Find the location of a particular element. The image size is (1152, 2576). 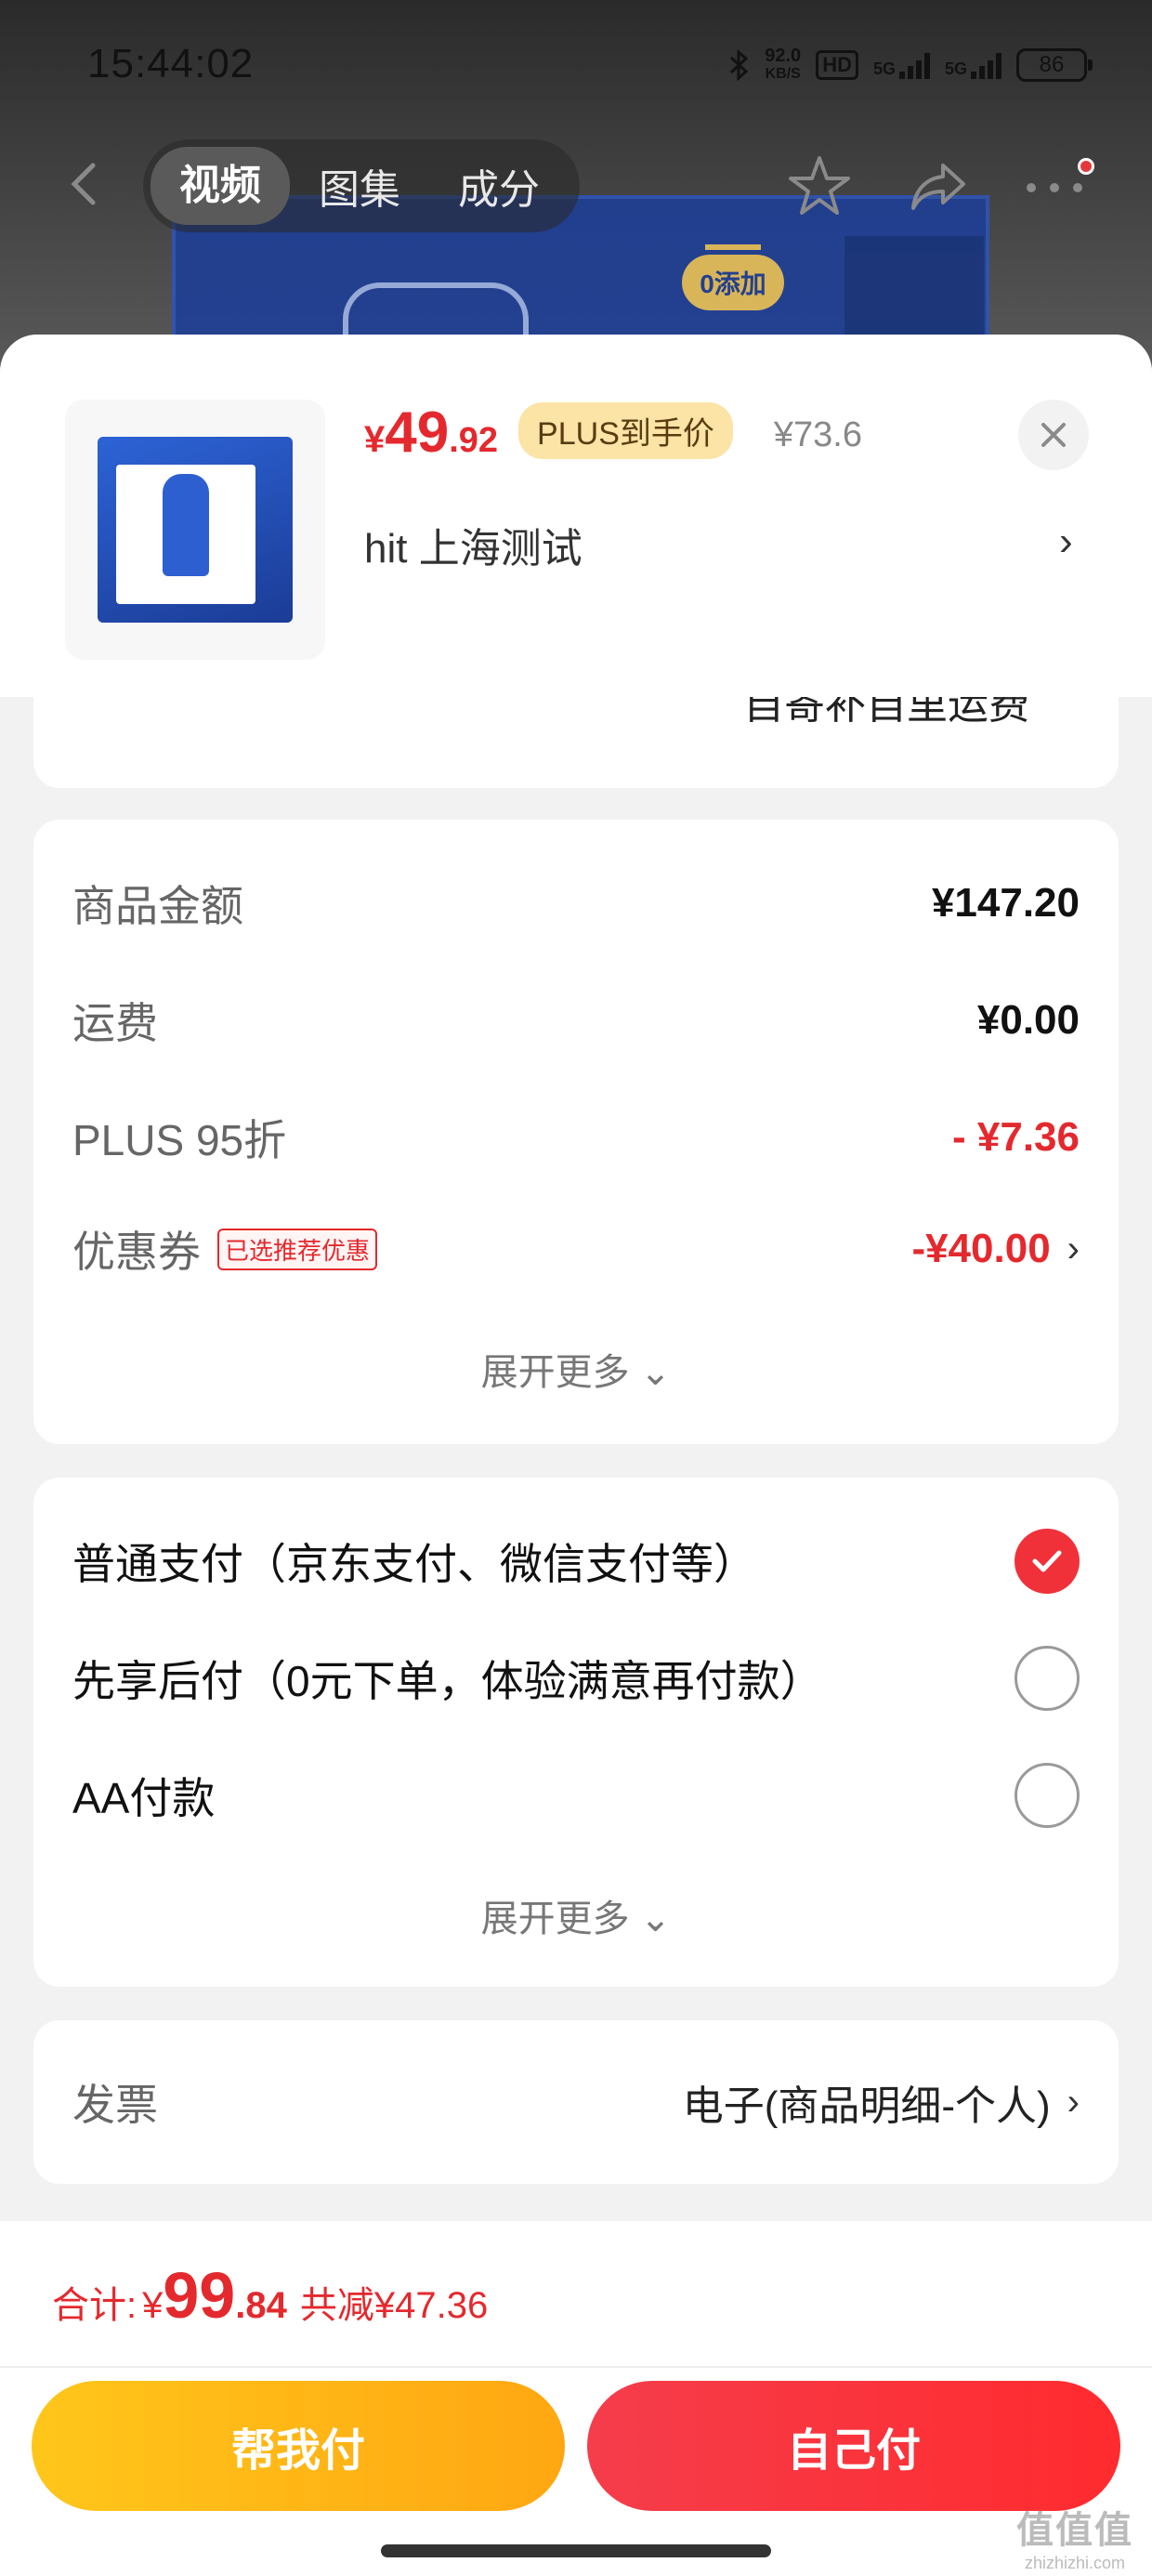

payment-radio-checked is located at coordinates (1047, 1561).